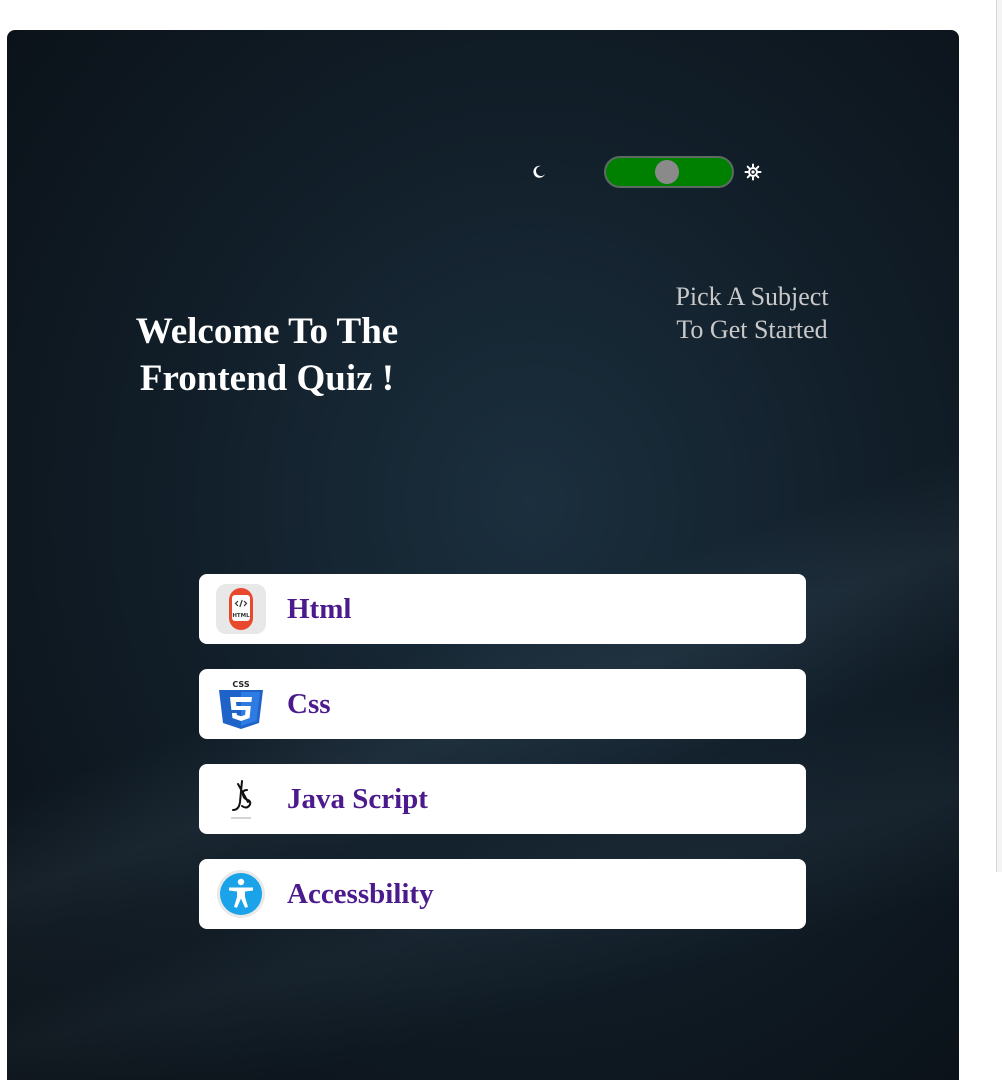  Describe the element at coordinates (357, 799) in the screenshot. I see `subject-label-javascript: Java Script` at that location.